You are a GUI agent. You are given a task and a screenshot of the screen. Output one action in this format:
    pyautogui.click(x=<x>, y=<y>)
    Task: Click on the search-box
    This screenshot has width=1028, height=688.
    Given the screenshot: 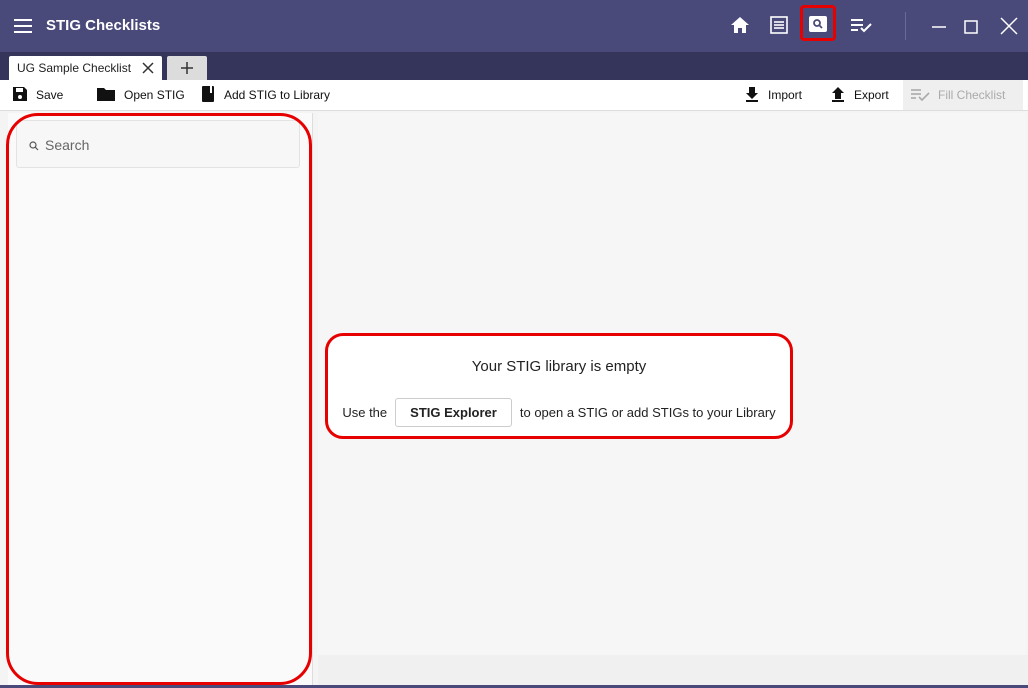 What is the action you would take?
    pyautogui.click(x=158, y=144)
    